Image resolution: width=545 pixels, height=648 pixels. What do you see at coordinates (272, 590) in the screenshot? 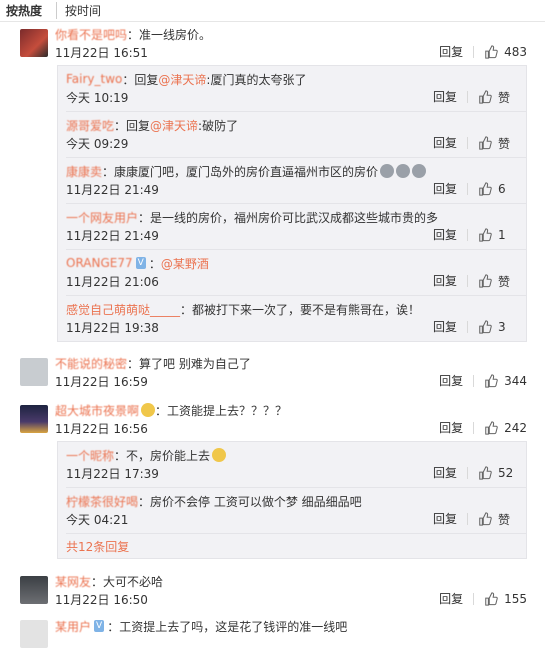
I see `comment-item: 某网友 ：大可不必哈 11月22日 16:50 回复 155` at bounding box center [272, 590].